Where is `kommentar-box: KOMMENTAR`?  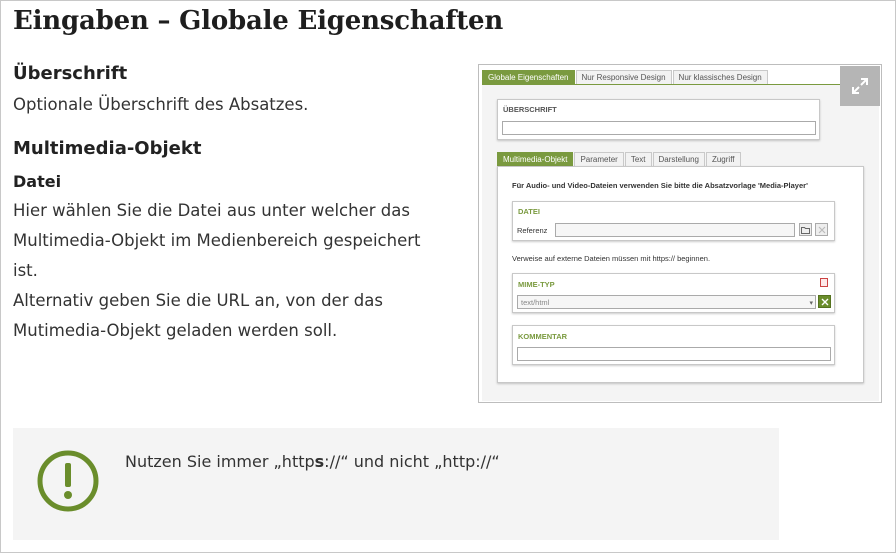
kommentar-box: KOMMENTAR is located at coordinates (673, 345).